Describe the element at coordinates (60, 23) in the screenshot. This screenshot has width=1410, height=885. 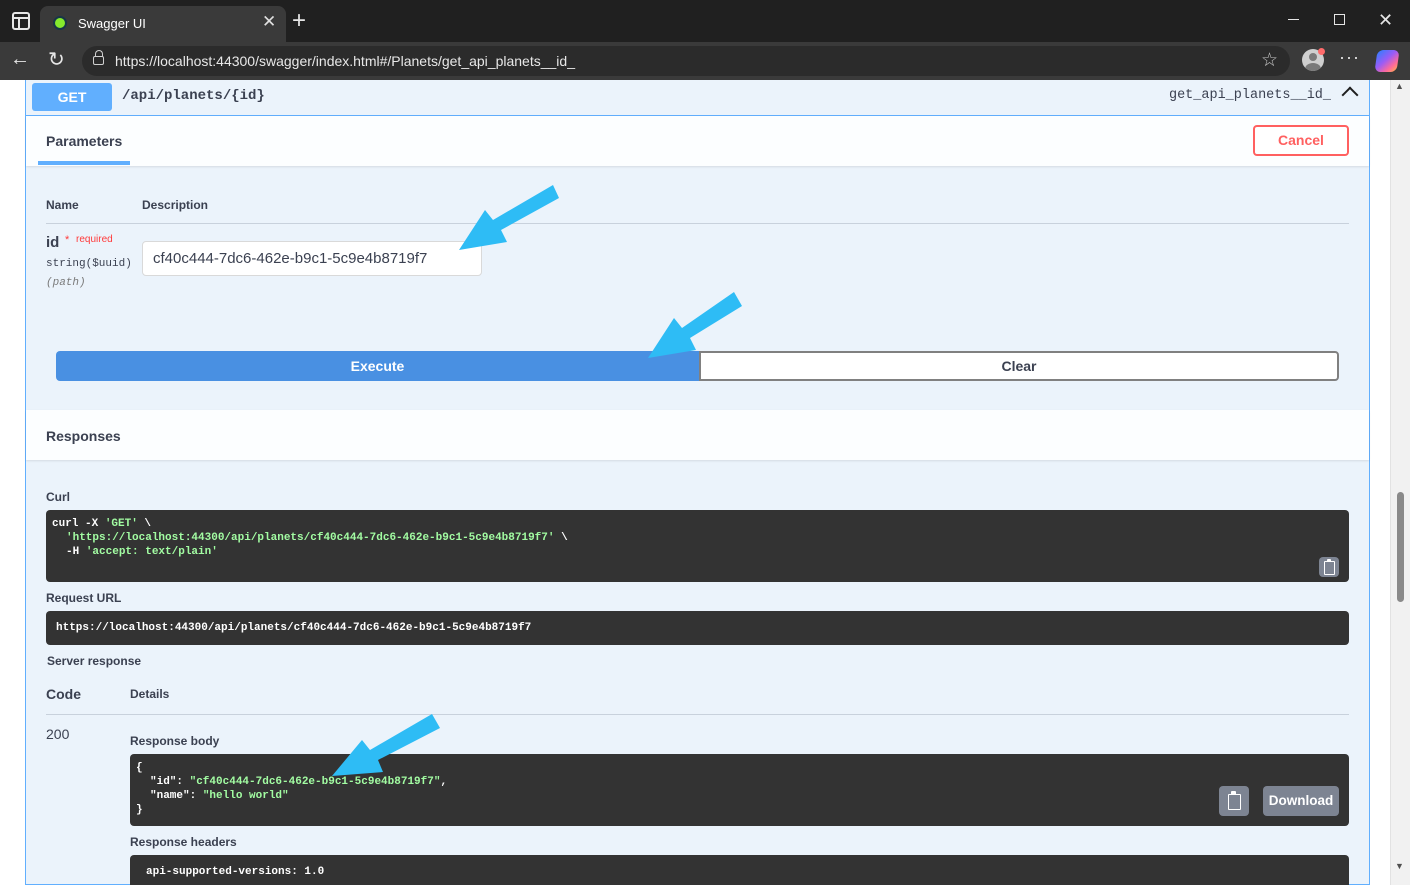
I see `swagger-favicon-icon` at that location.